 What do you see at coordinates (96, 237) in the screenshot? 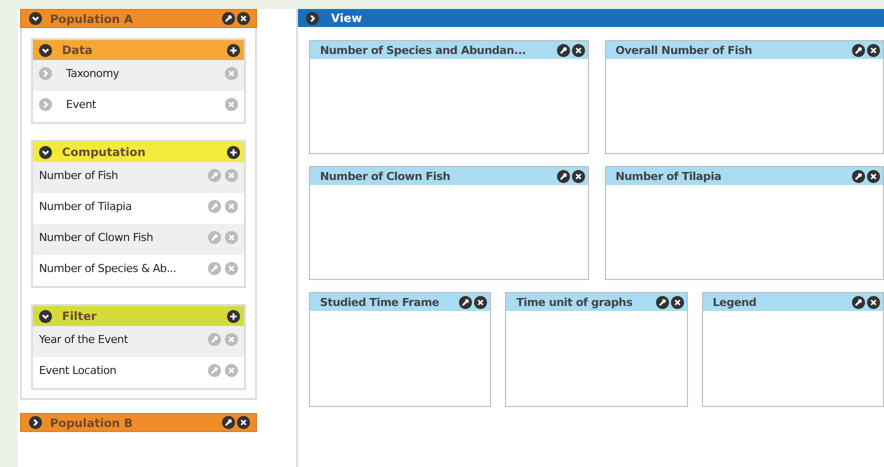
I see `item-label: Number of Clown Fish` at bounding box center [96, 237].